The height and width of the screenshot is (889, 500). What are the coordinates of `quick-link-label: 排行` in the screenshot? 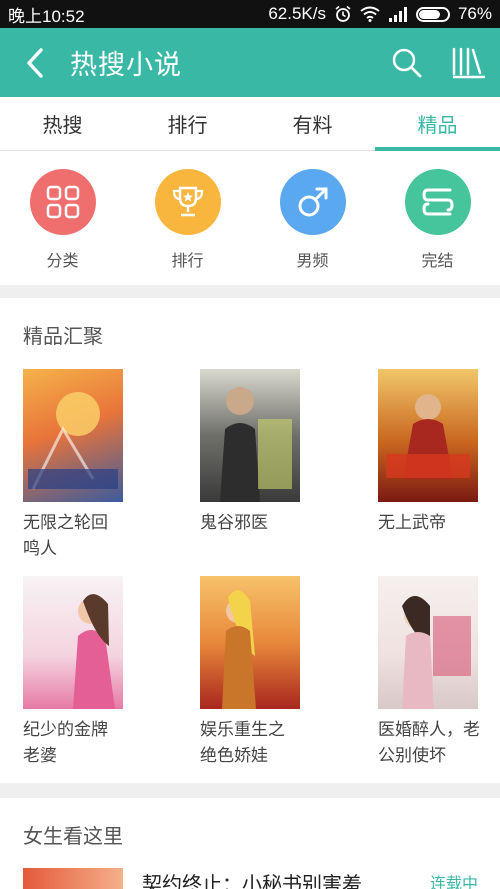 It's located at (187, 260).